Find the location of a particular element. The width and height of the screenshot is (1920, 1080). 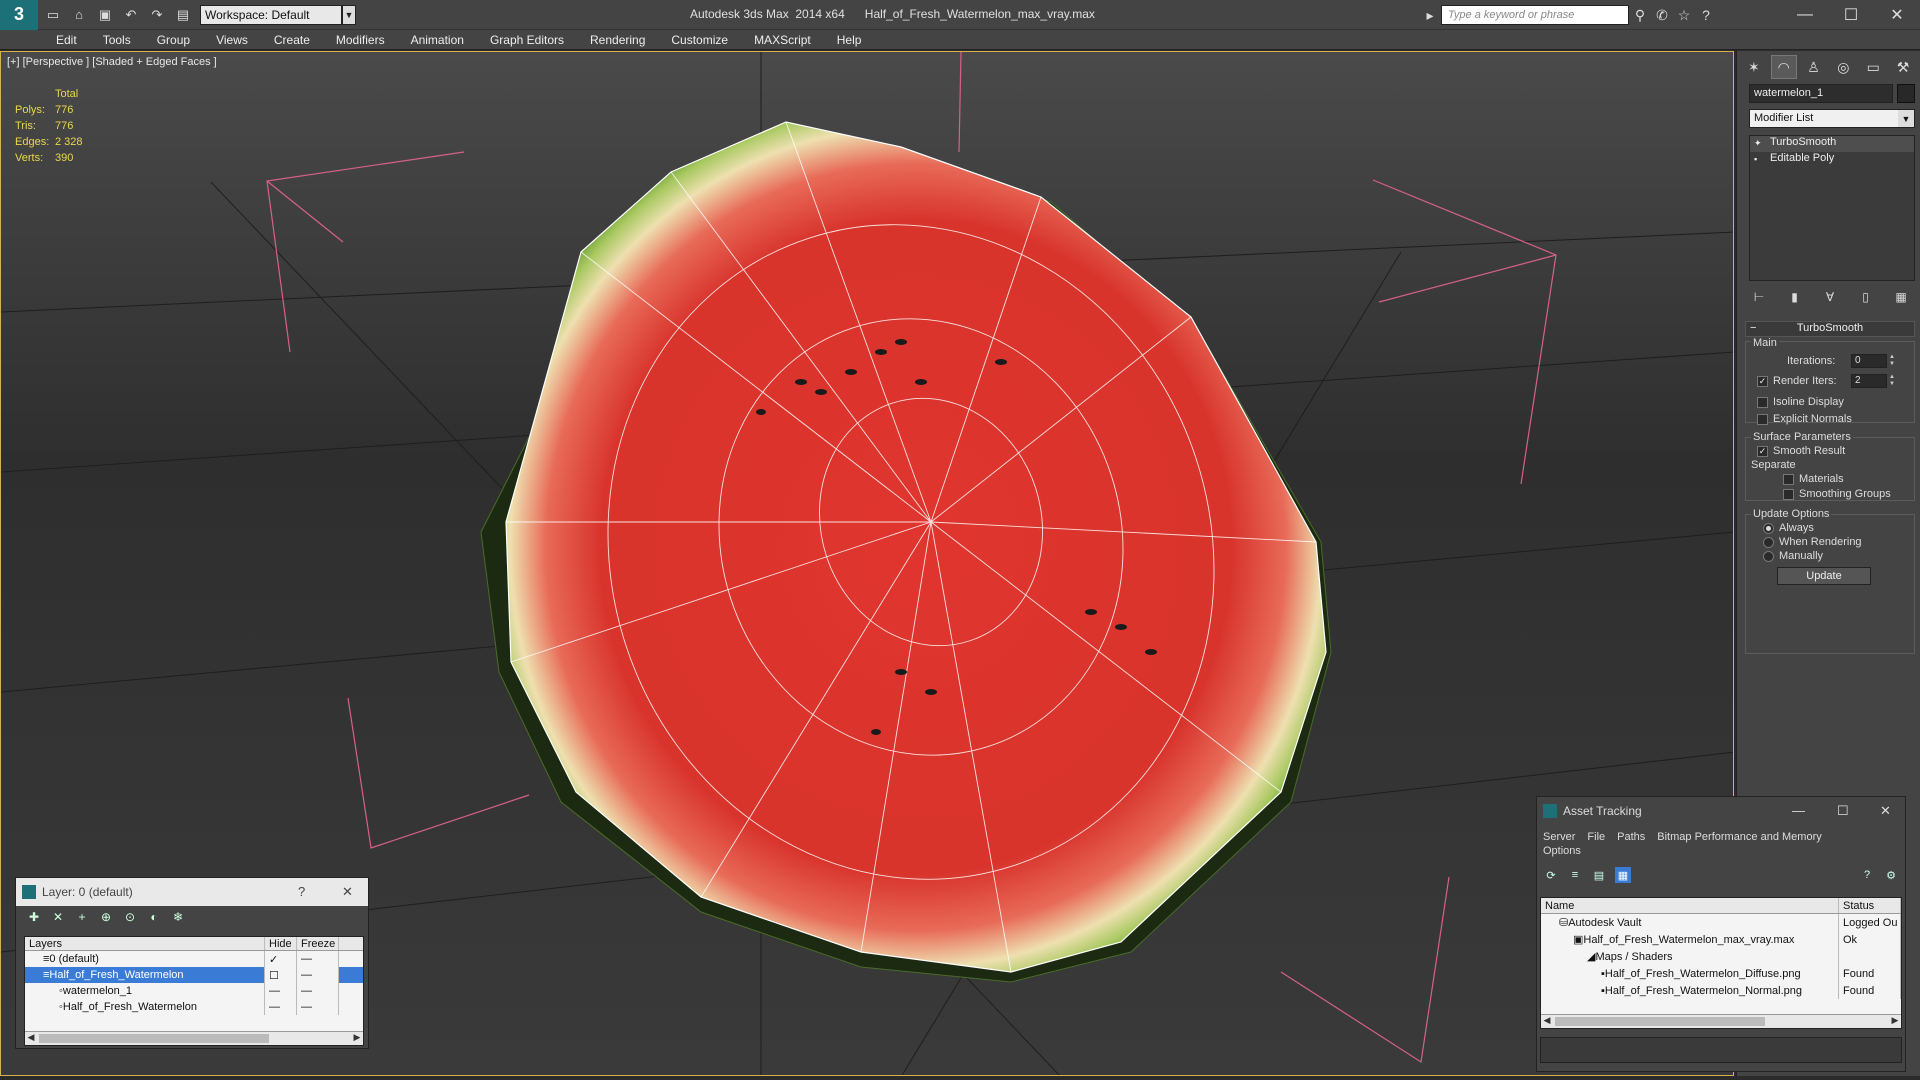

menu-modifiers: Modifiers is located at coordinates (360, 40).